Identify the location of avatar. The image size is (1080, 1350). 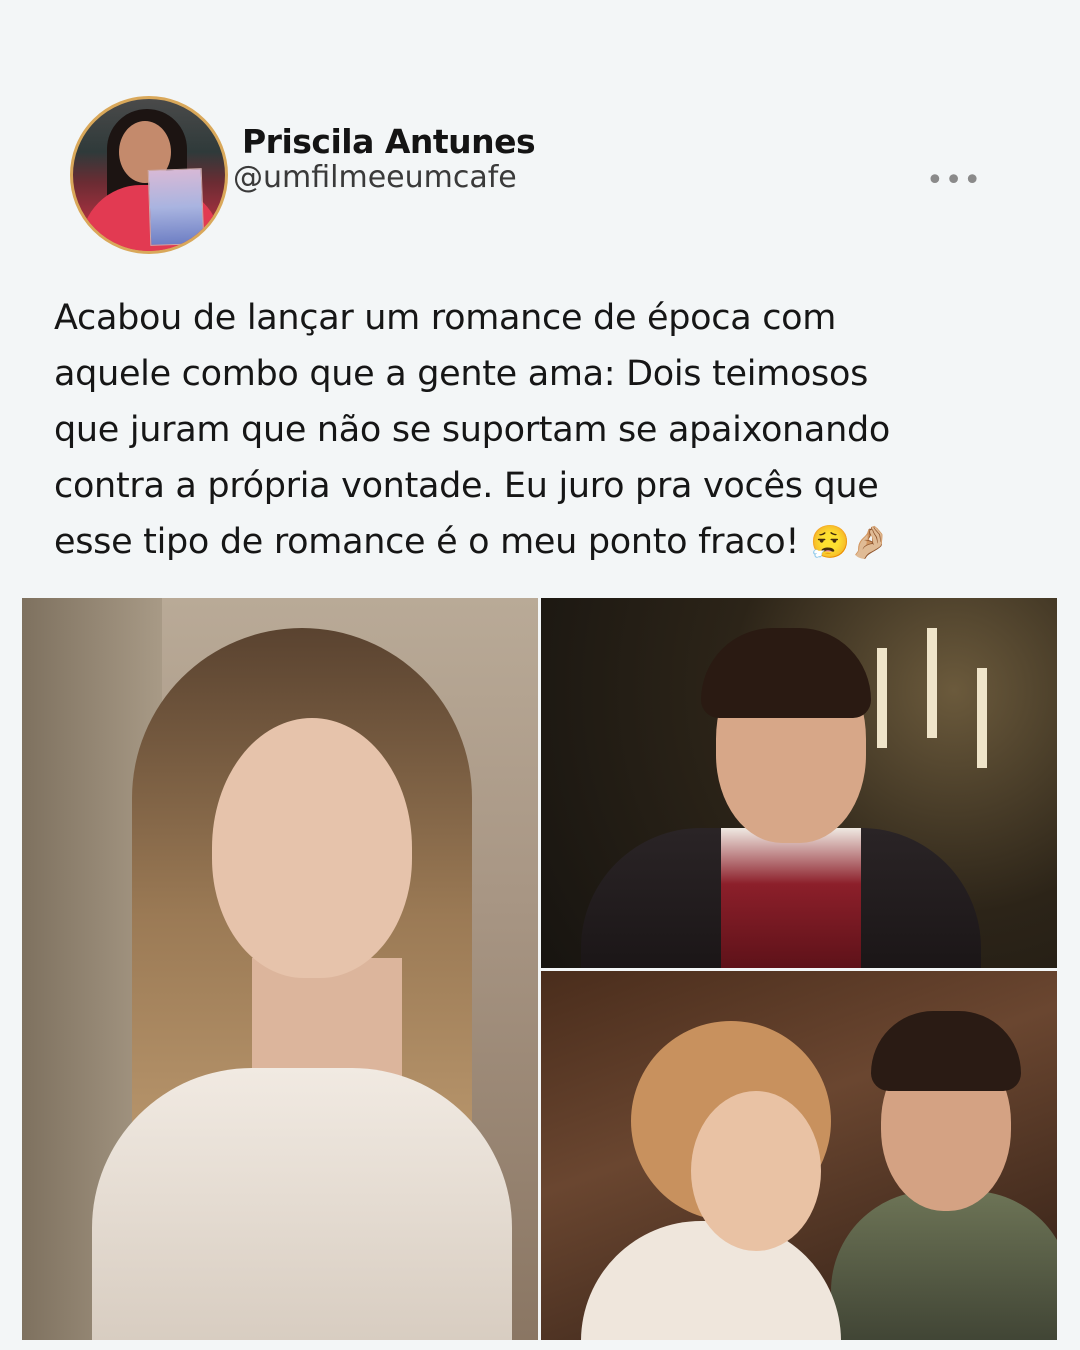
(149, 175).